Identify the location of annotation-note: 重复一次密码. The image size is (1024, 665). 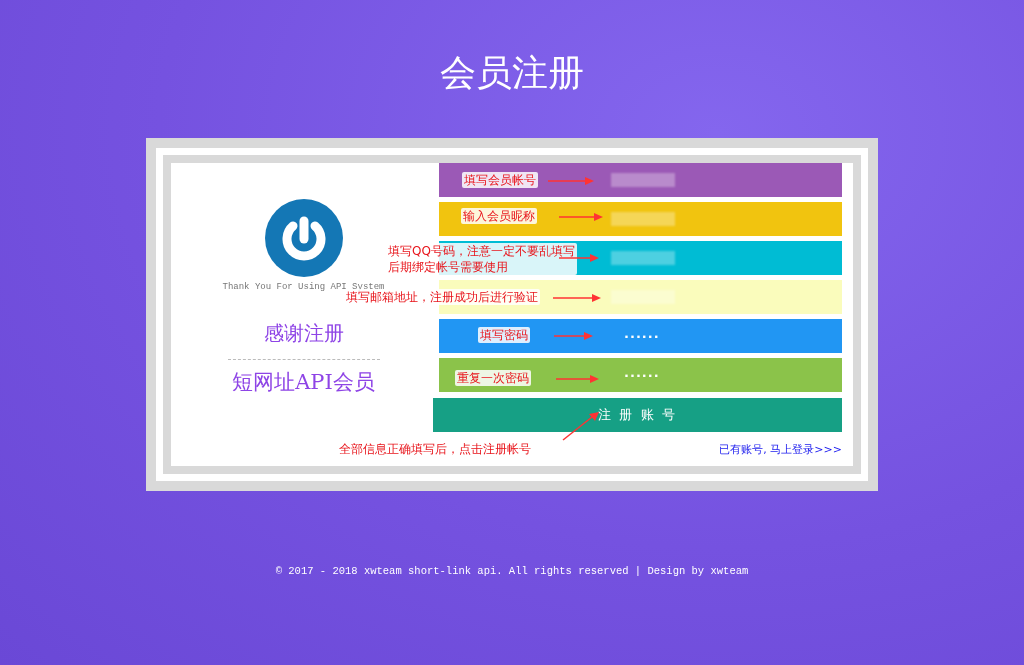
(493, 378).